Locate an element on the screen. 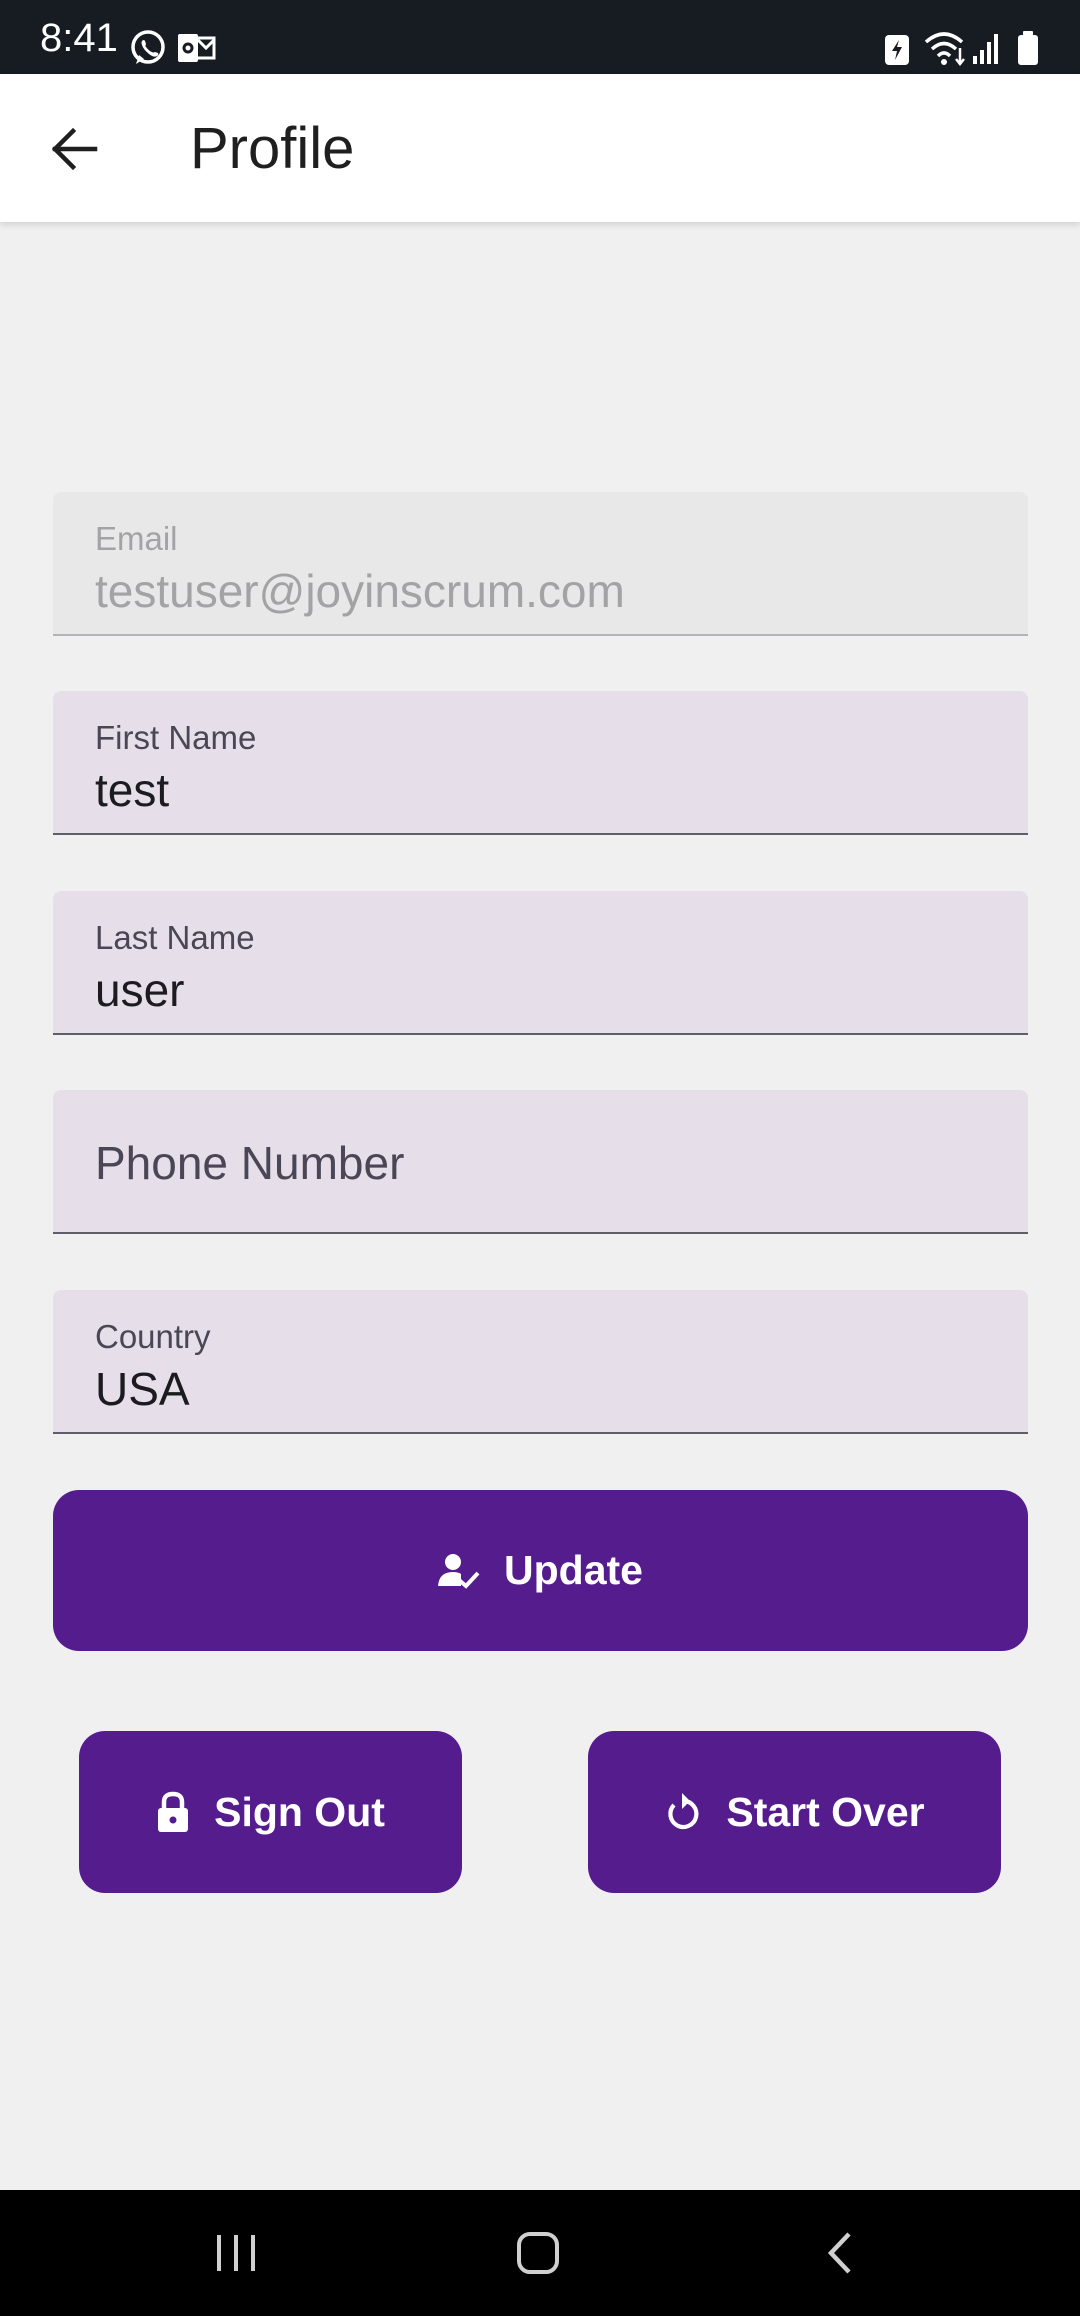 This screenshot has height=2316, width=1080. last-name-value: user is located at coordinates (139, 990).